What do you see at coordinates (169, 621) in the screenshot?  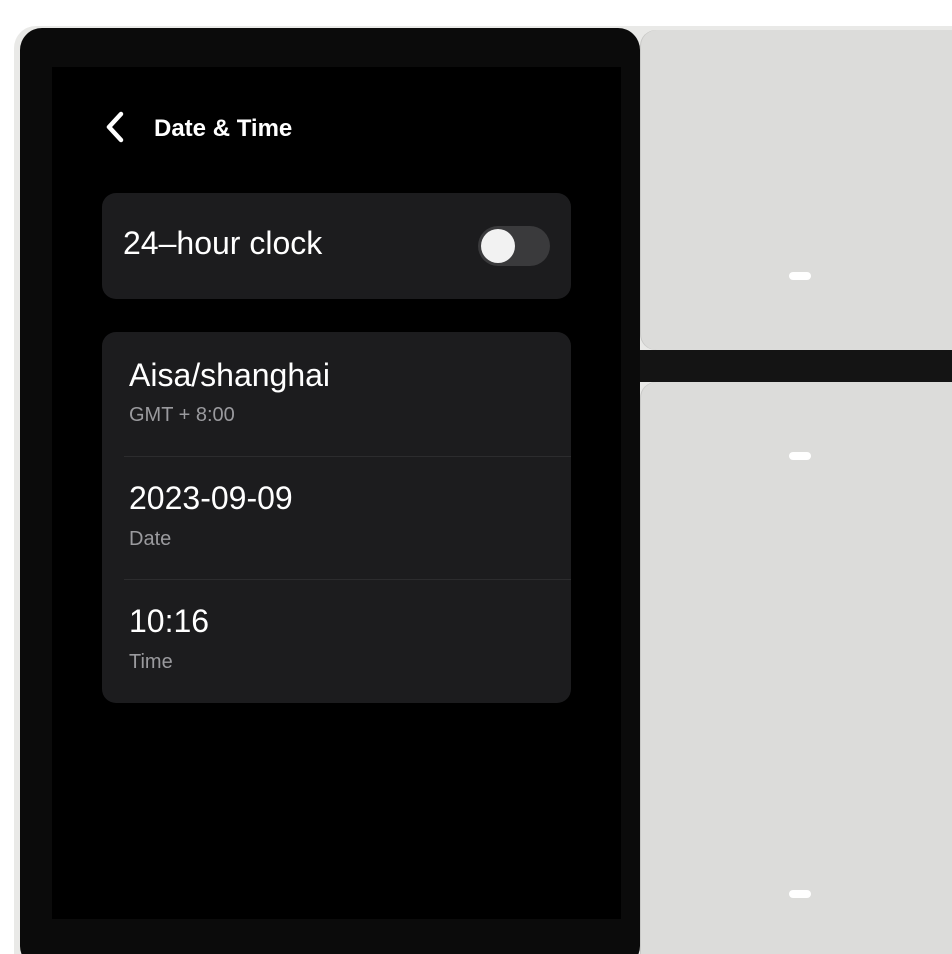 I see `time-value: 10:16` at bounding box center [169, 621].